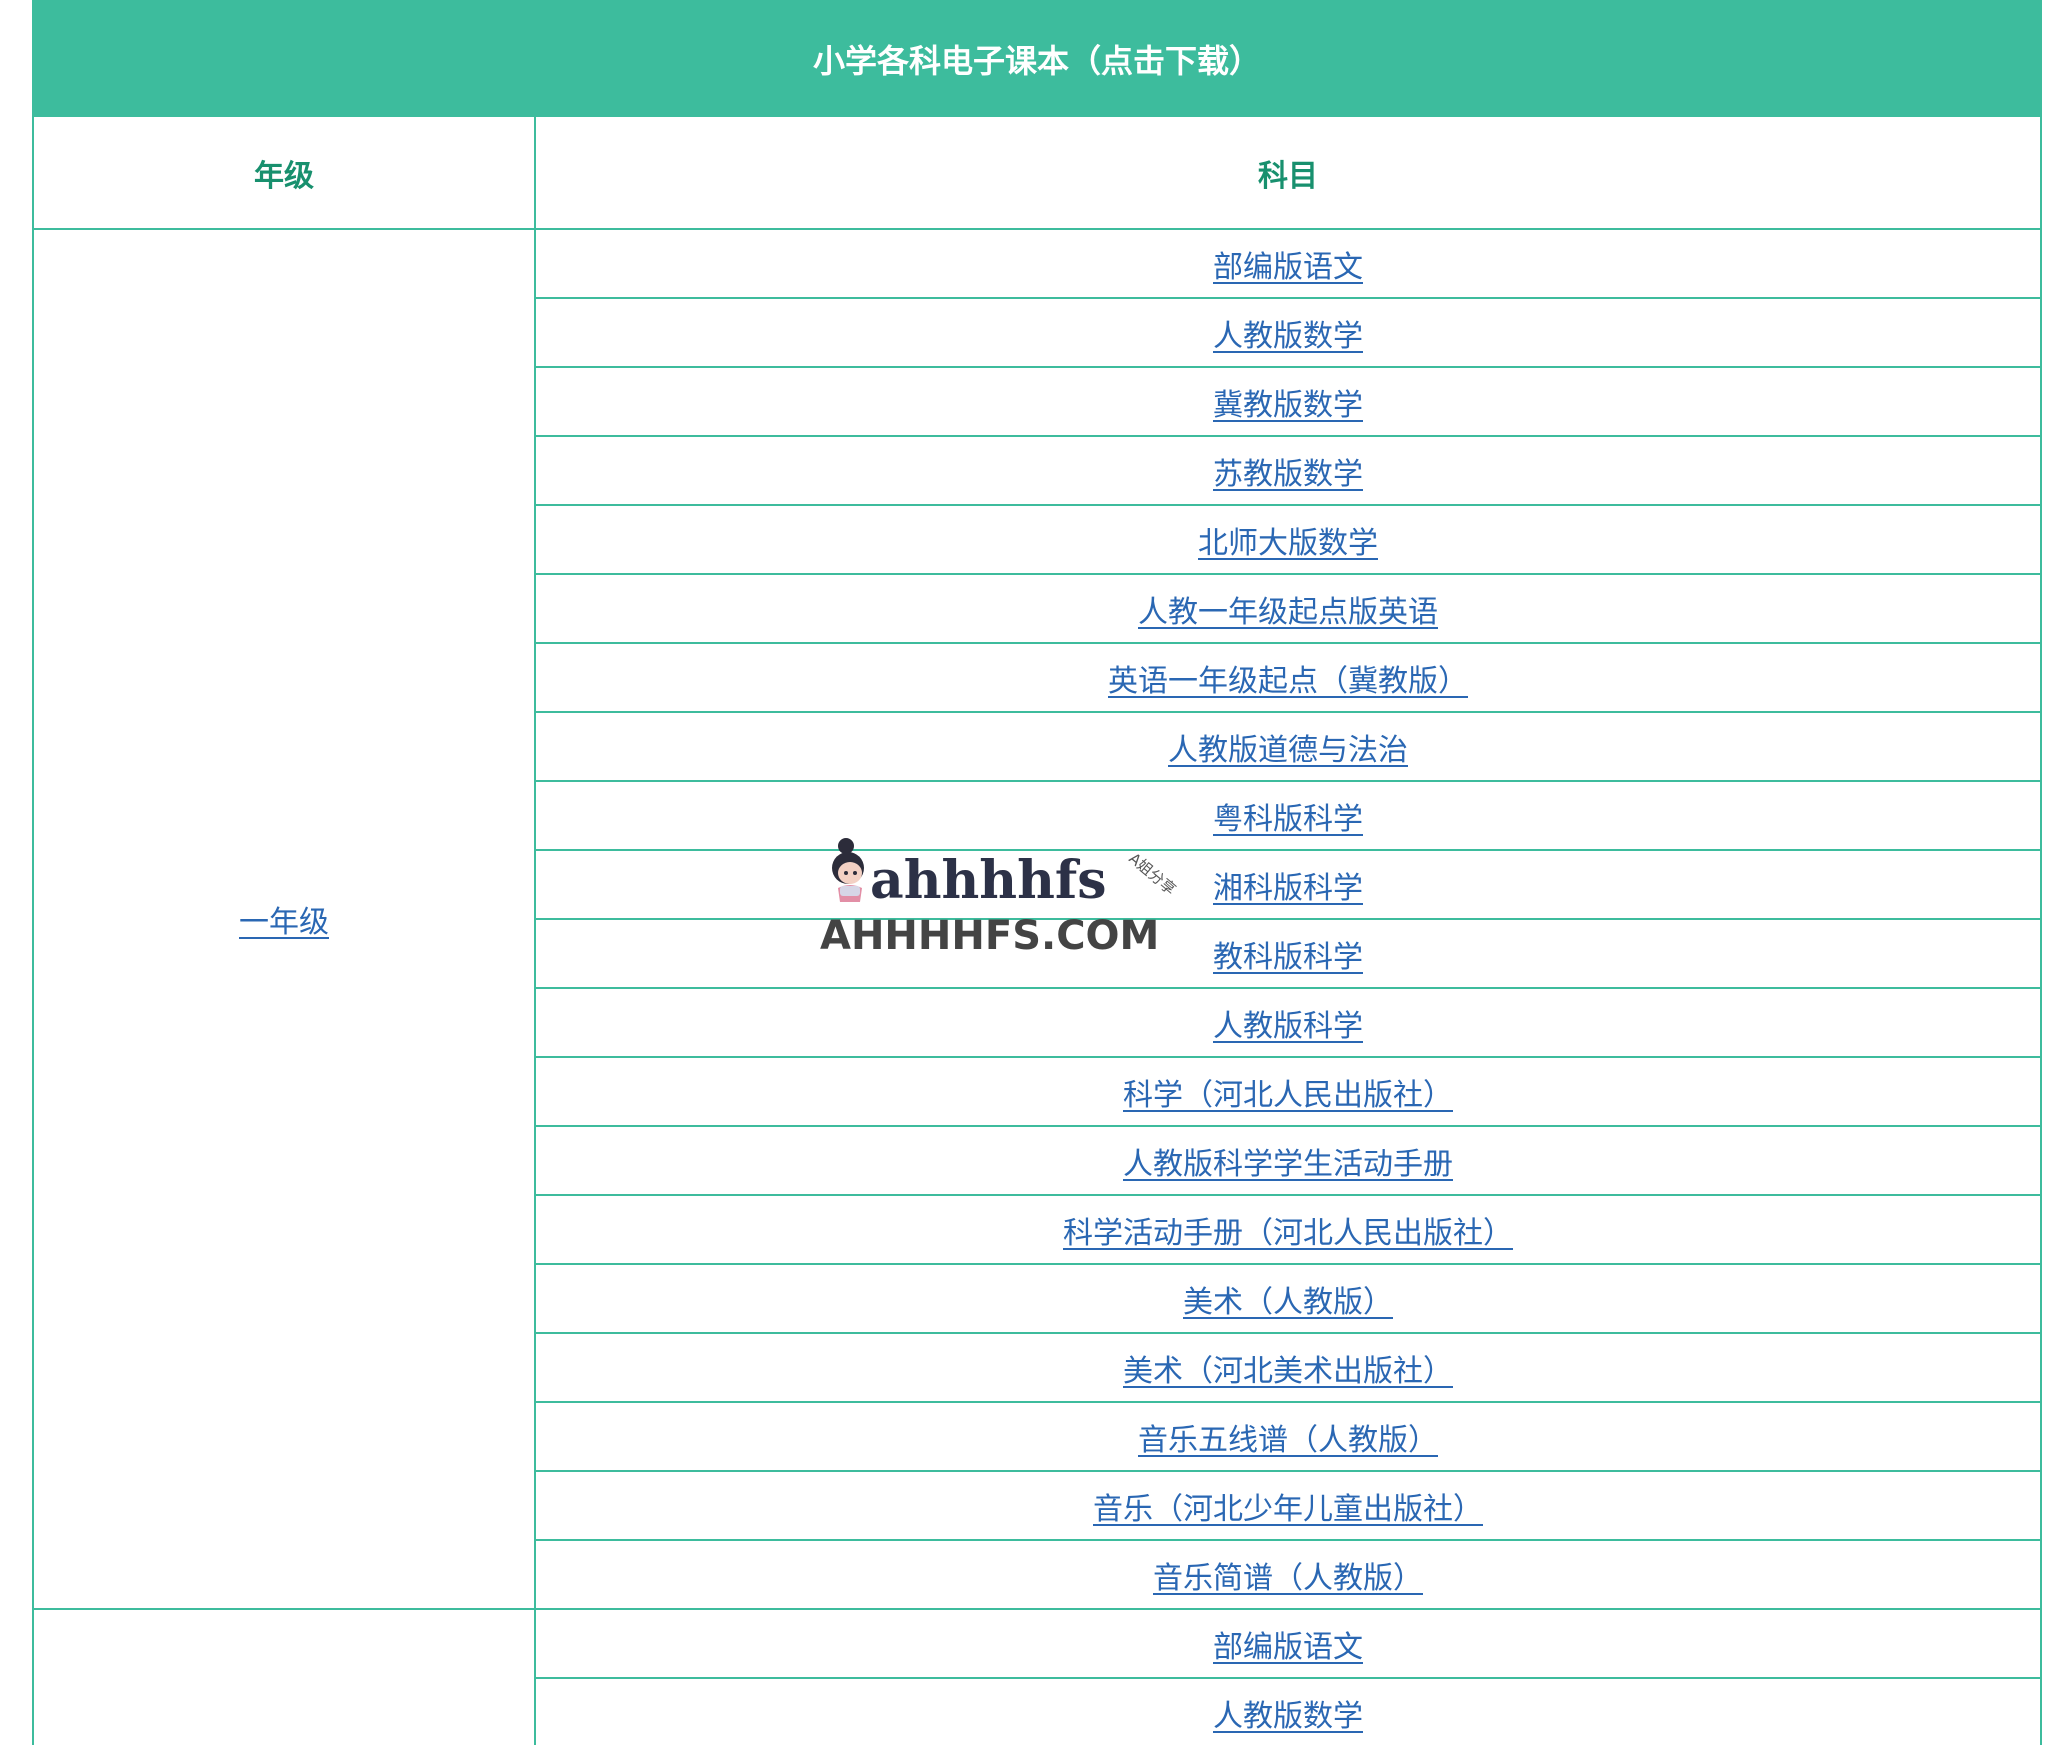  I want to click on subject-cell: 人教版科学, so click(1288, 1022).